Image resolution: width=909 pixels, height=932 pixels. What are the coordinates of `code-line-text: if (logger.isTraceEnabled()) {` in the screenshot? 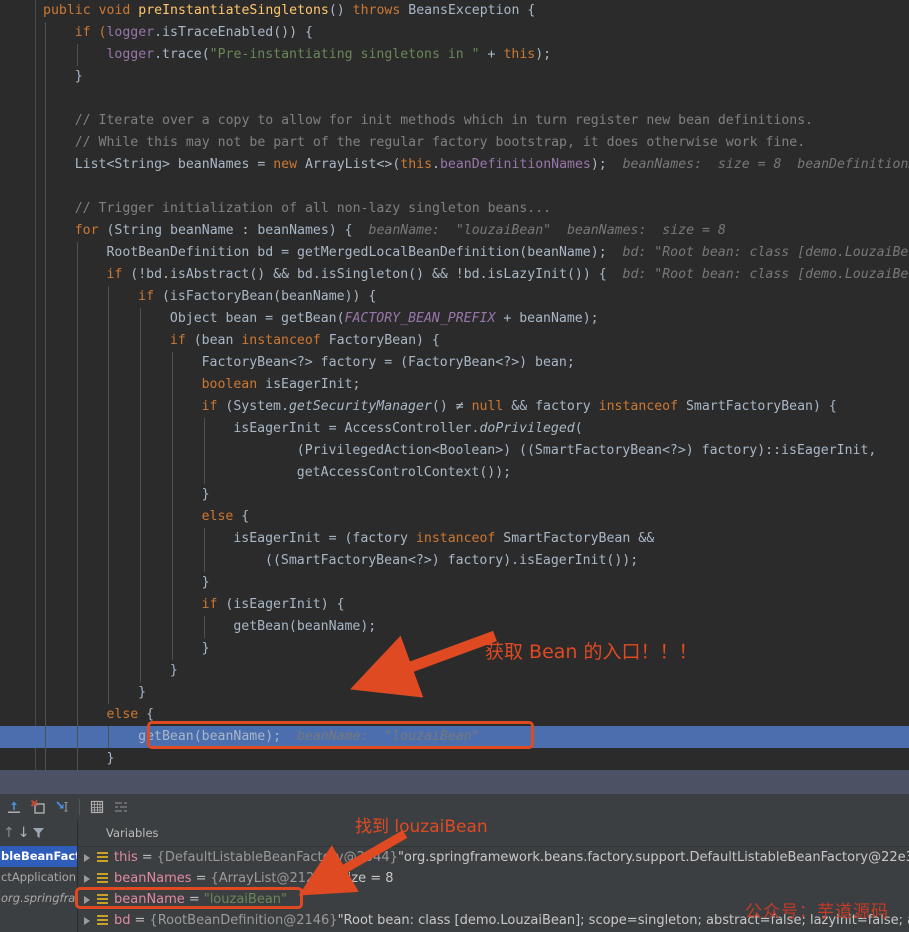 It's located at (156, 33).